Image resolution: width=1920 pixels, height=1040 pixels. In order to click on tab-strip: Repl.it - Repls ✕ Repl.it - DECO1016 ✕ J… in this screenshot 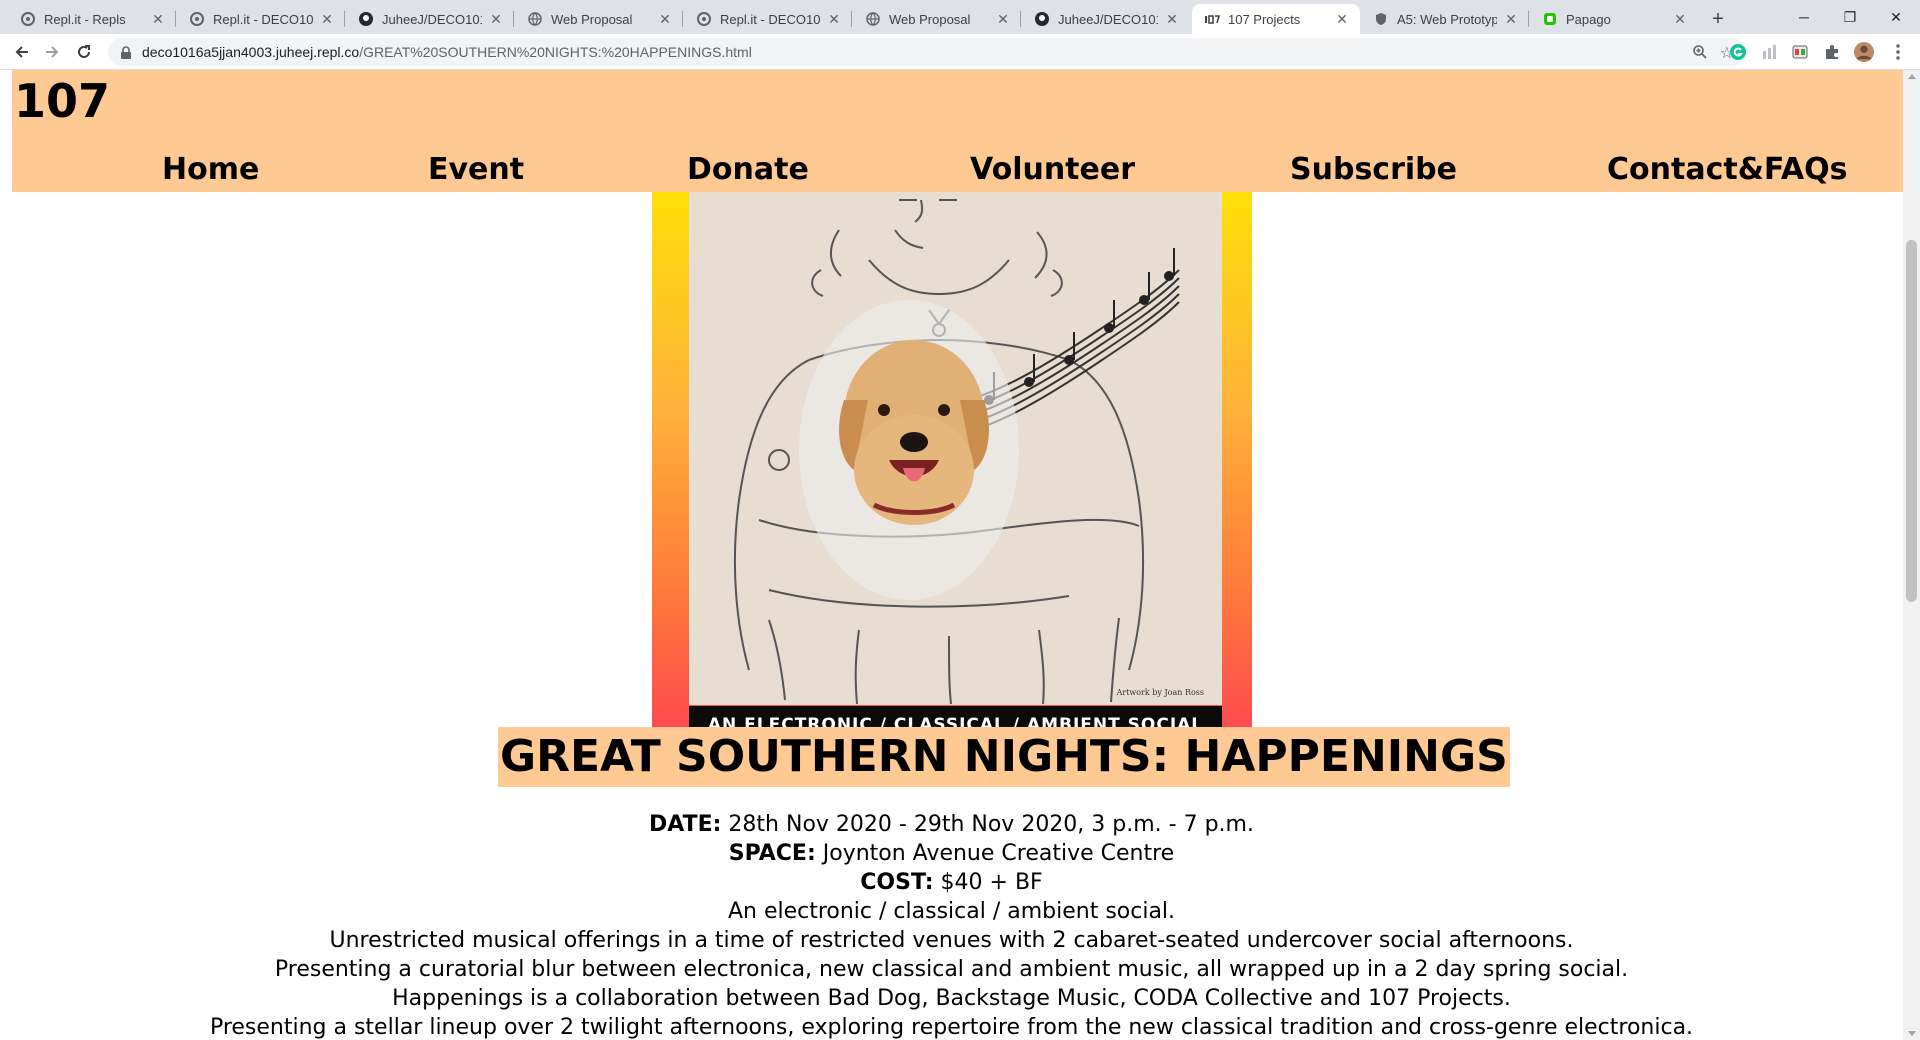, I will do `click(960, 17)`.